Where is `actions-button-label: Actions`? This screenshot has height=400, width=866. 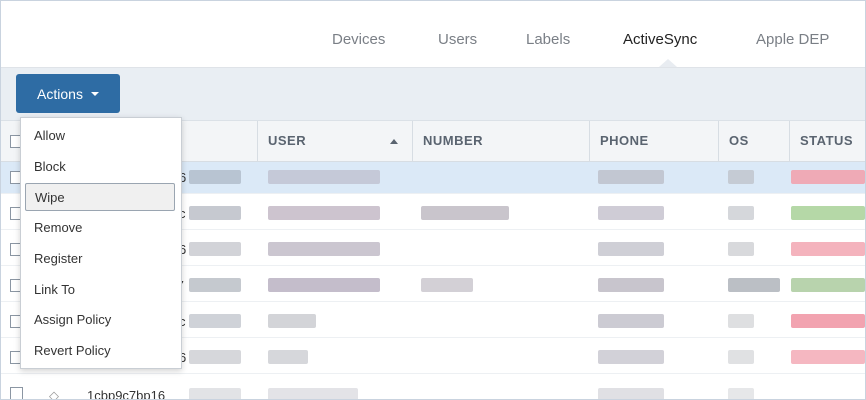 actions-button-label: Actions is located at coordinates (60, 93).